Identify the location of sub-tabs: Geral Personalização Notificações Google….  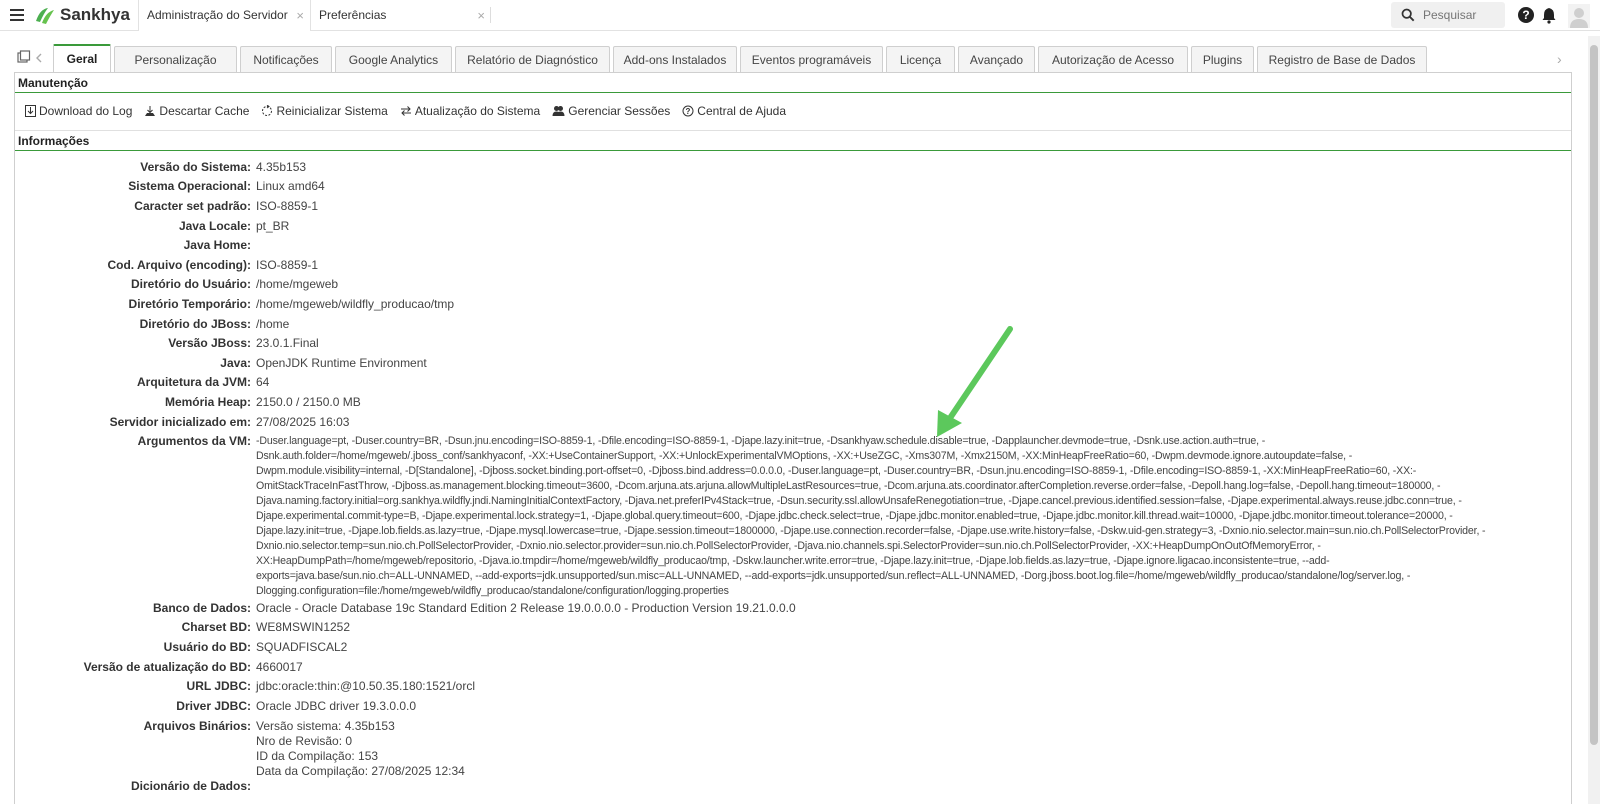
(798, 58).